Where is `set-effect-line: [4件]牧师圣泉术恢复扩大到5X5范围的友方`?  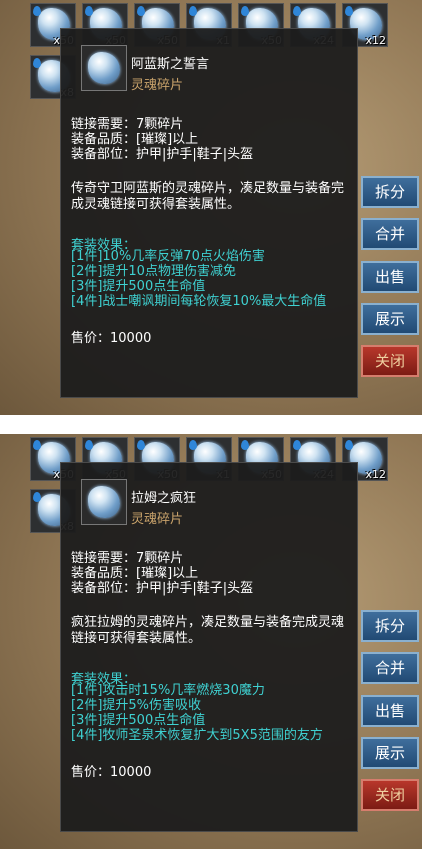 set-effect-line: [4件]牧师圣泉术恢复扩大到5X5范围的友方 is located at coordinates (197, 735).